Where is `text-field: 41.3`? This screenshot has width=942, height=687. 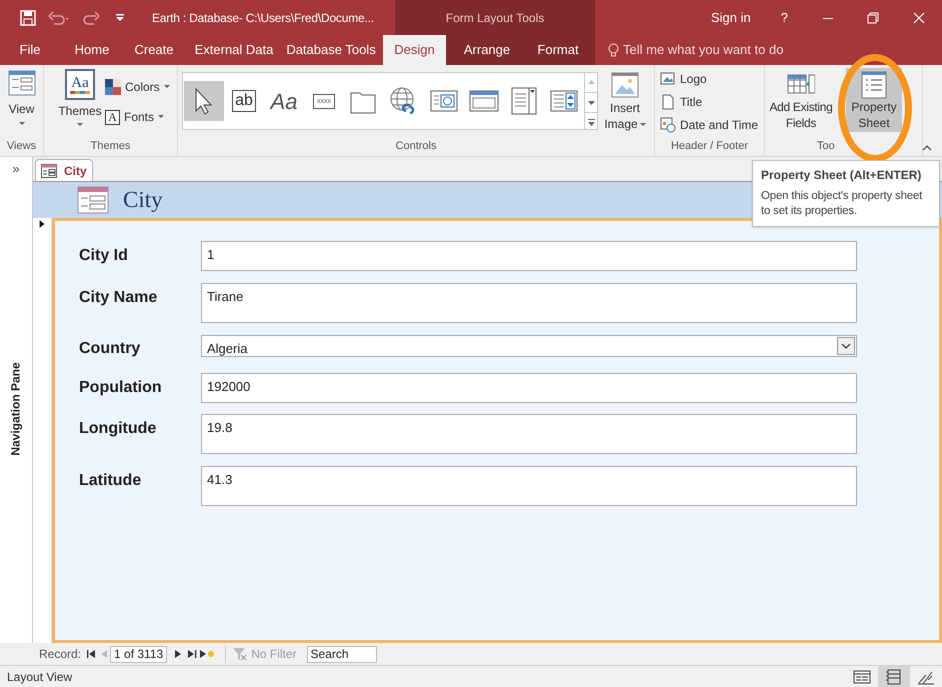 text-field: 41.3 is located at coordinates (529, 486).